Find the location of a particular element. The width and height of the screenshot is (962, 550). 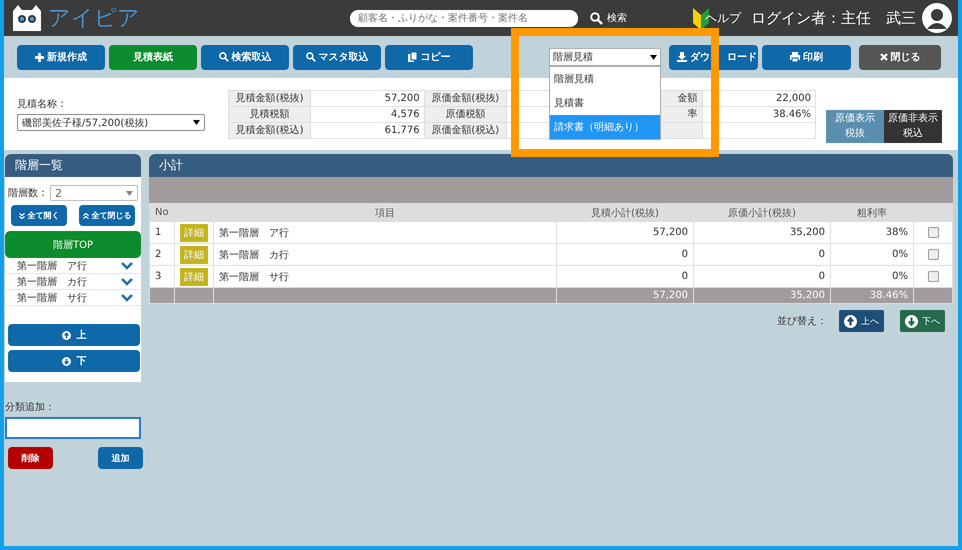

level-count-label: 階層数： is located at coordinates (28, 193).